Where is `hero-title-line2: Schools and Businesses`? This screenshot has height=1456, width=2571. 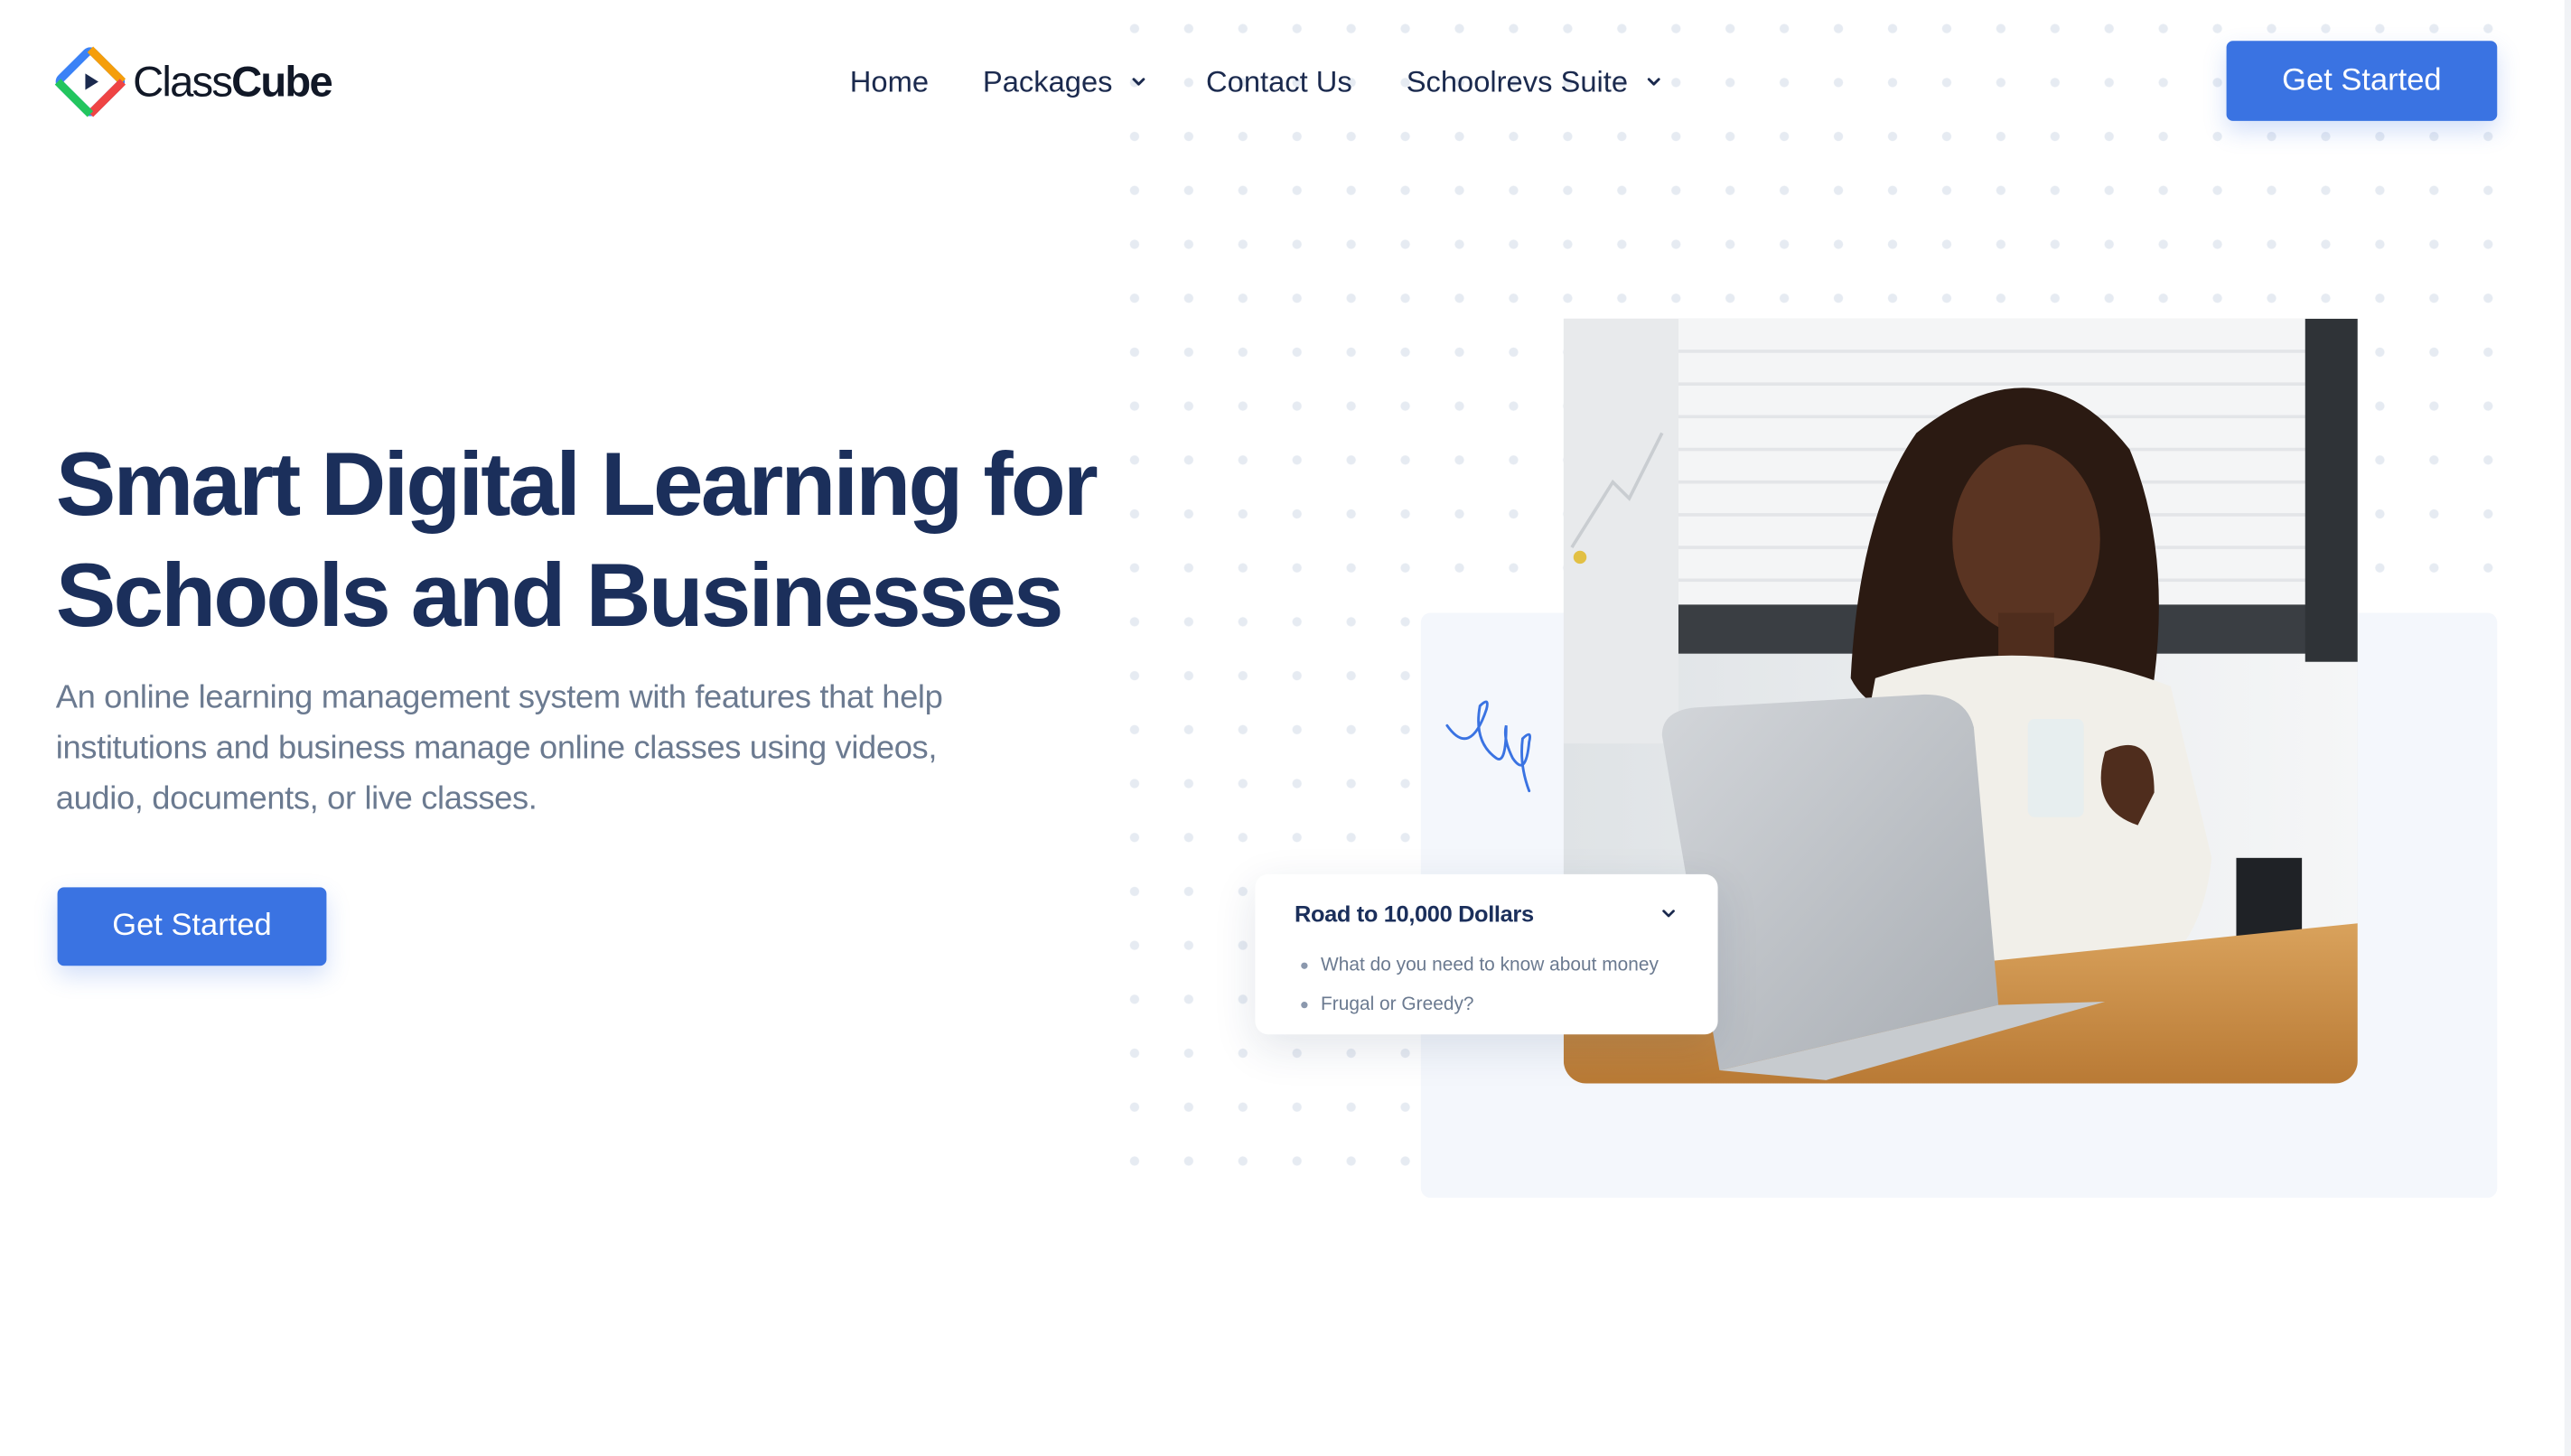
hero-title-line2: Schools and Businesses is located at coordinates (559, 595).